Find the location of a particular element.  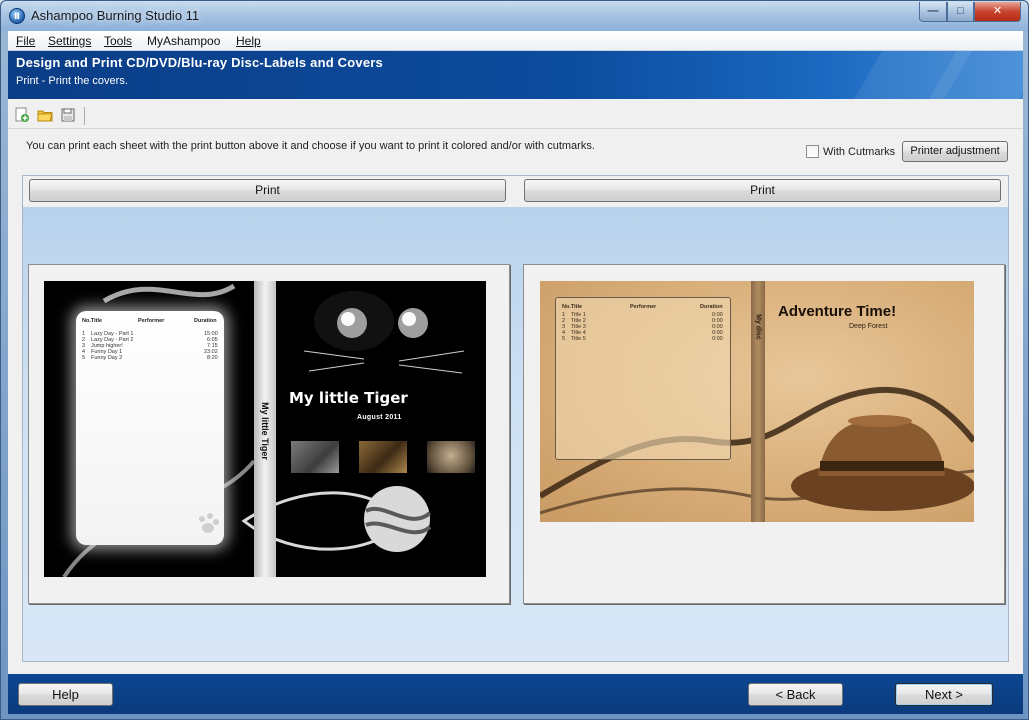

app-logo-icon: Ⅱ is located at coordinates (17, 16).